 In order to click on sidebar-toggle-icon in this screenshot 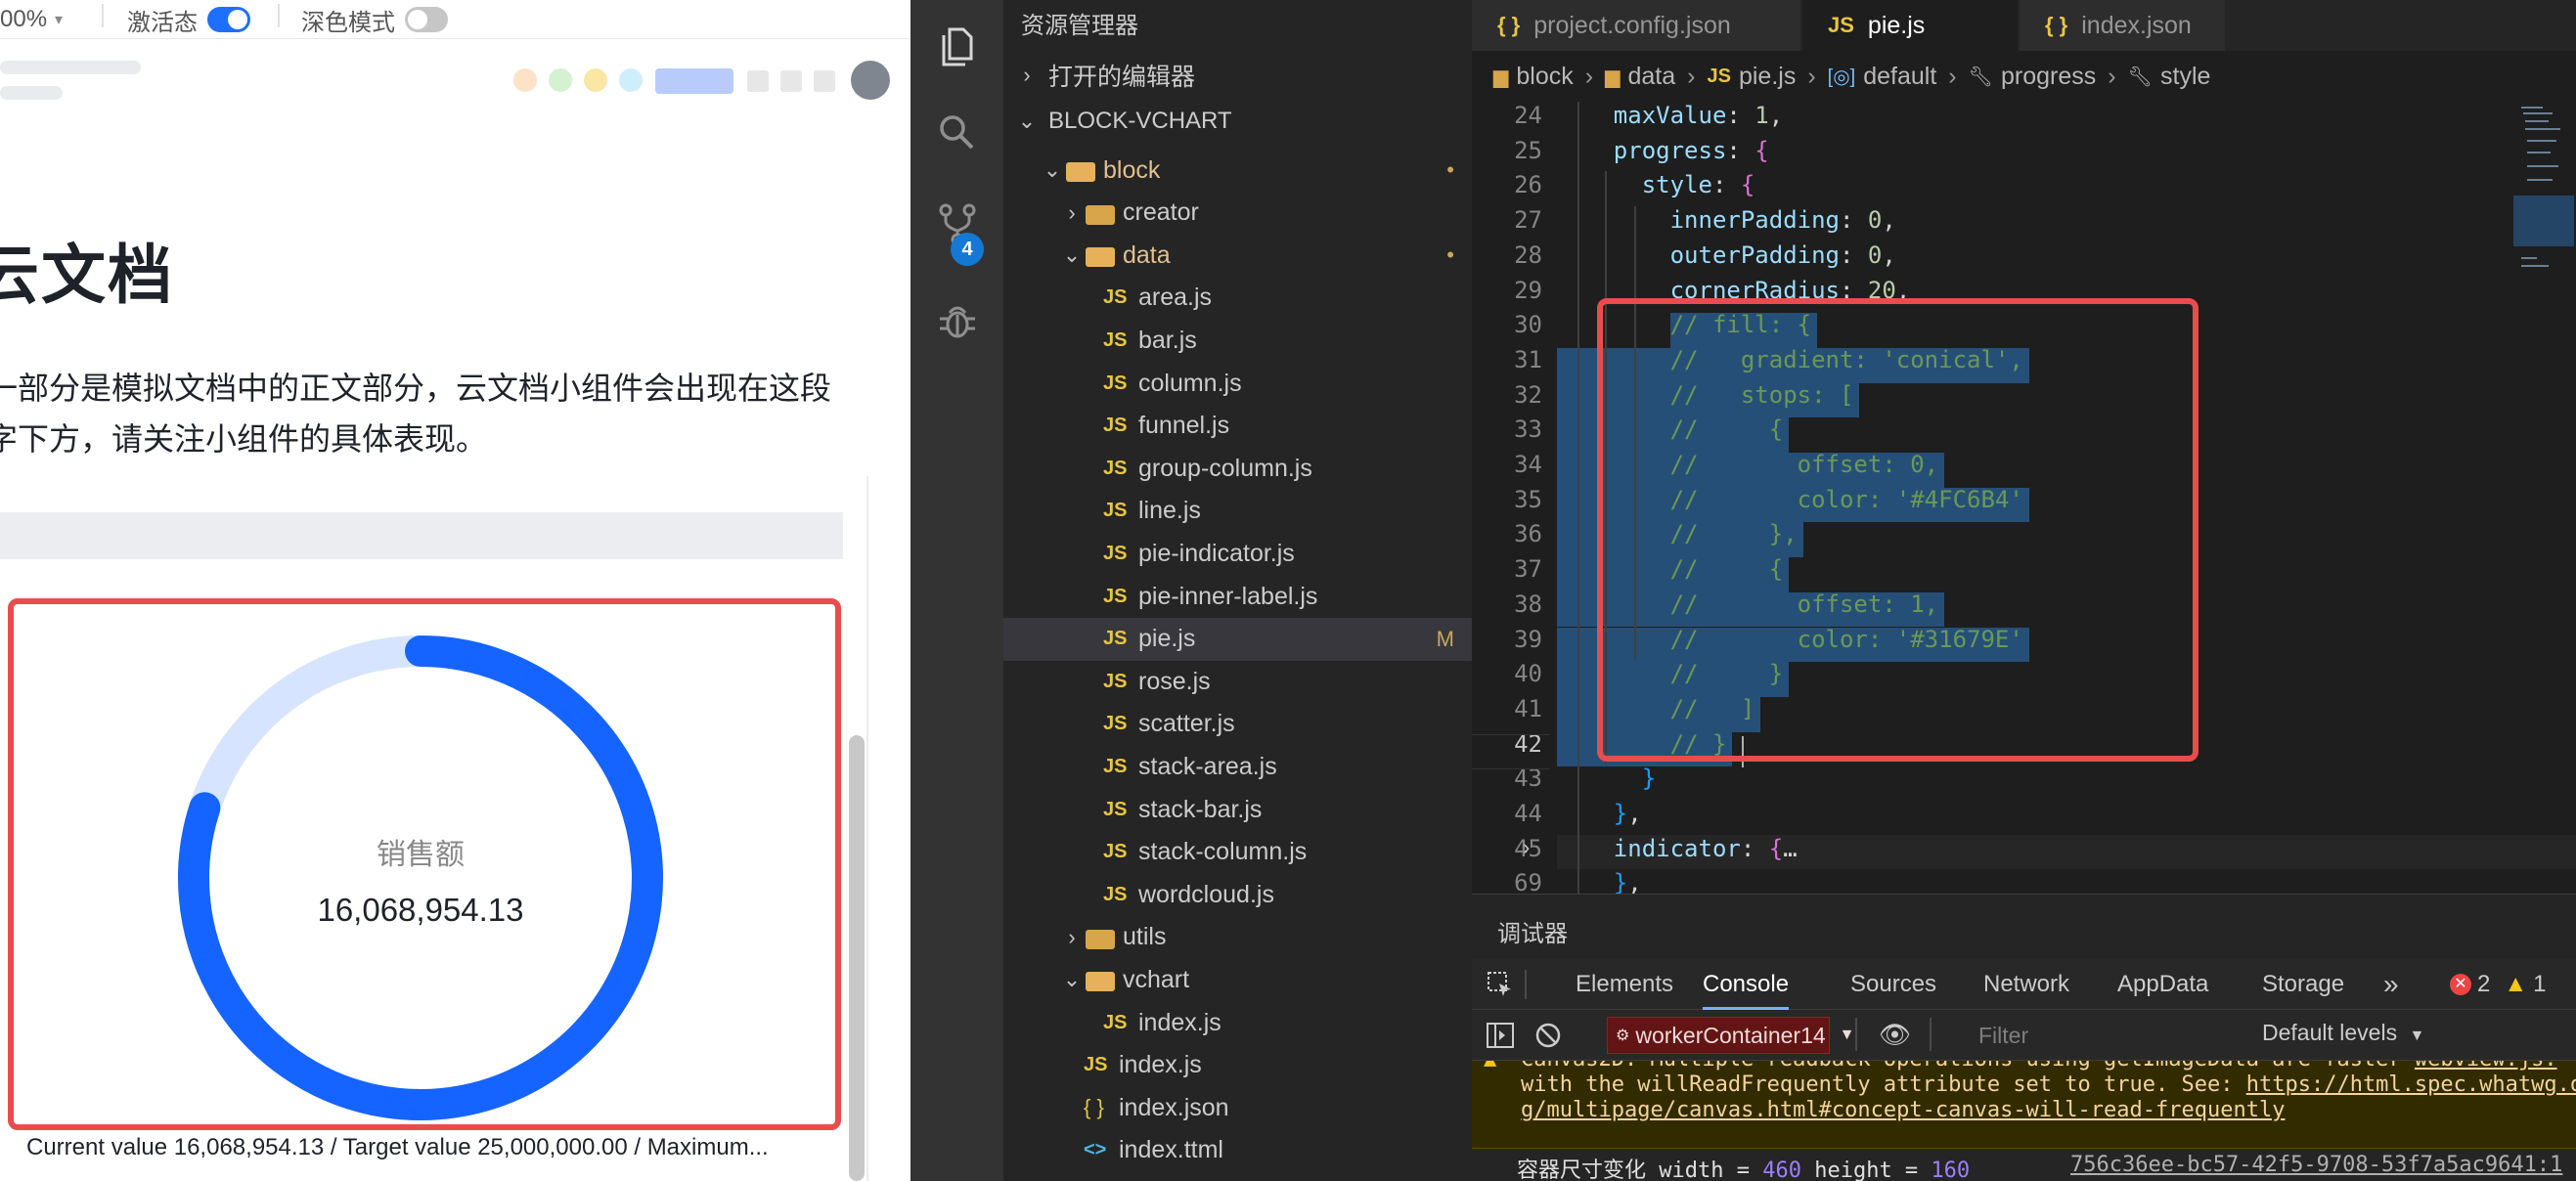, I will do `click(1500, 1039)`.